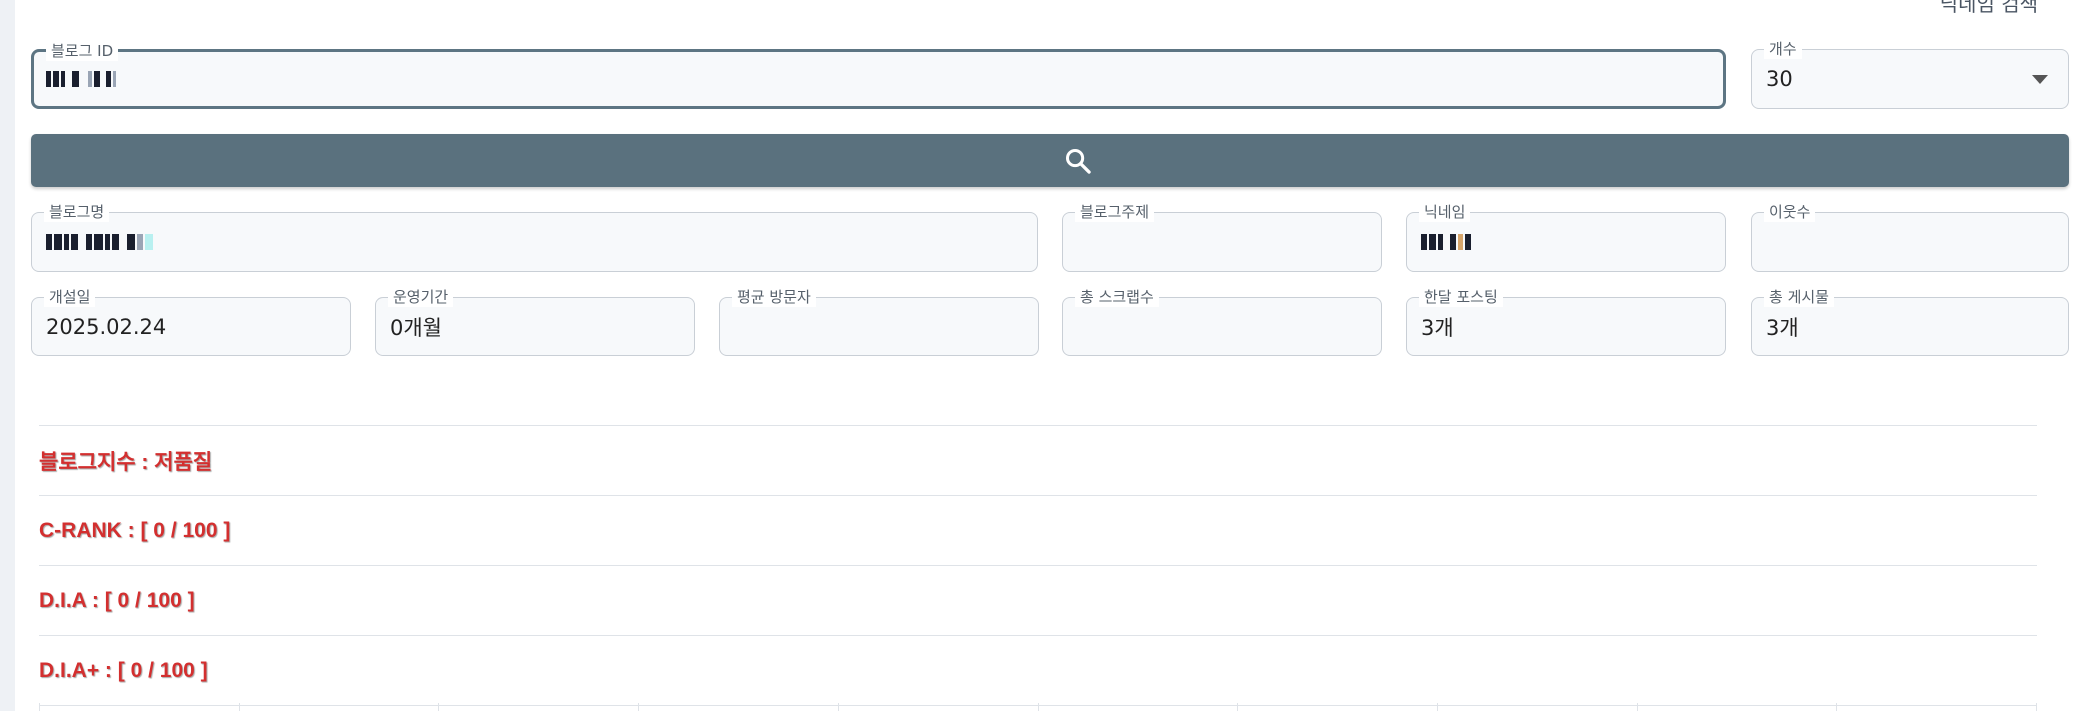  What do you see at coordinates (1910, 74) in the screenshot?
I see `count-select: 개수 30` at bounding box center [1910, 74].